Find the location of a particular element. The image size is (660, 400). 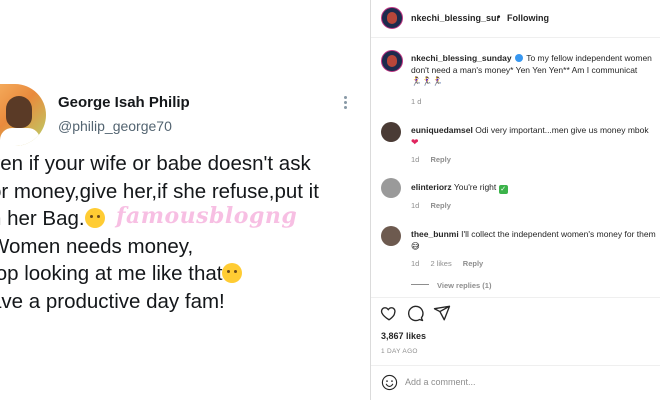

more-options-icon is located at coordinates (346, 102).